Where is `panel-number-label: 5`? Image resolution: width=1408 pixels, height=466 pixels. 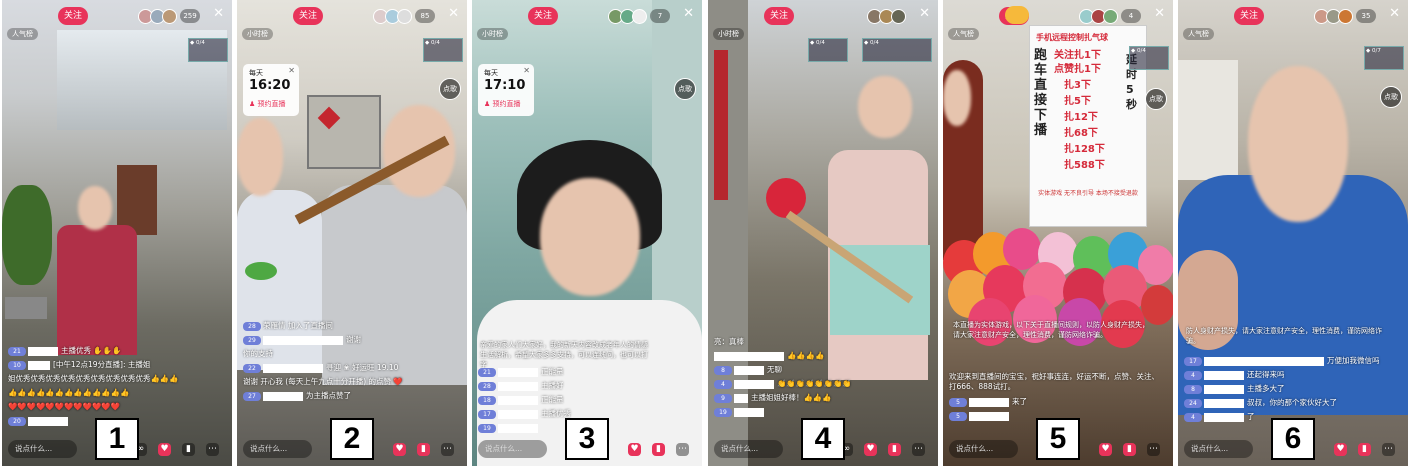 panel-number-label: 5 is located at coordinates (1058, 439).